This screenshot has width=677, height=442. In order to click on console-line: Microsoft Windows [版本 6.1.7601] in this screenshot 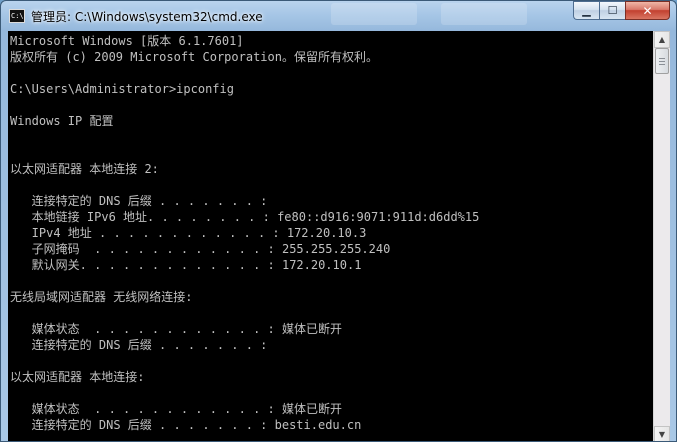, I will do `click(127, 41)`.